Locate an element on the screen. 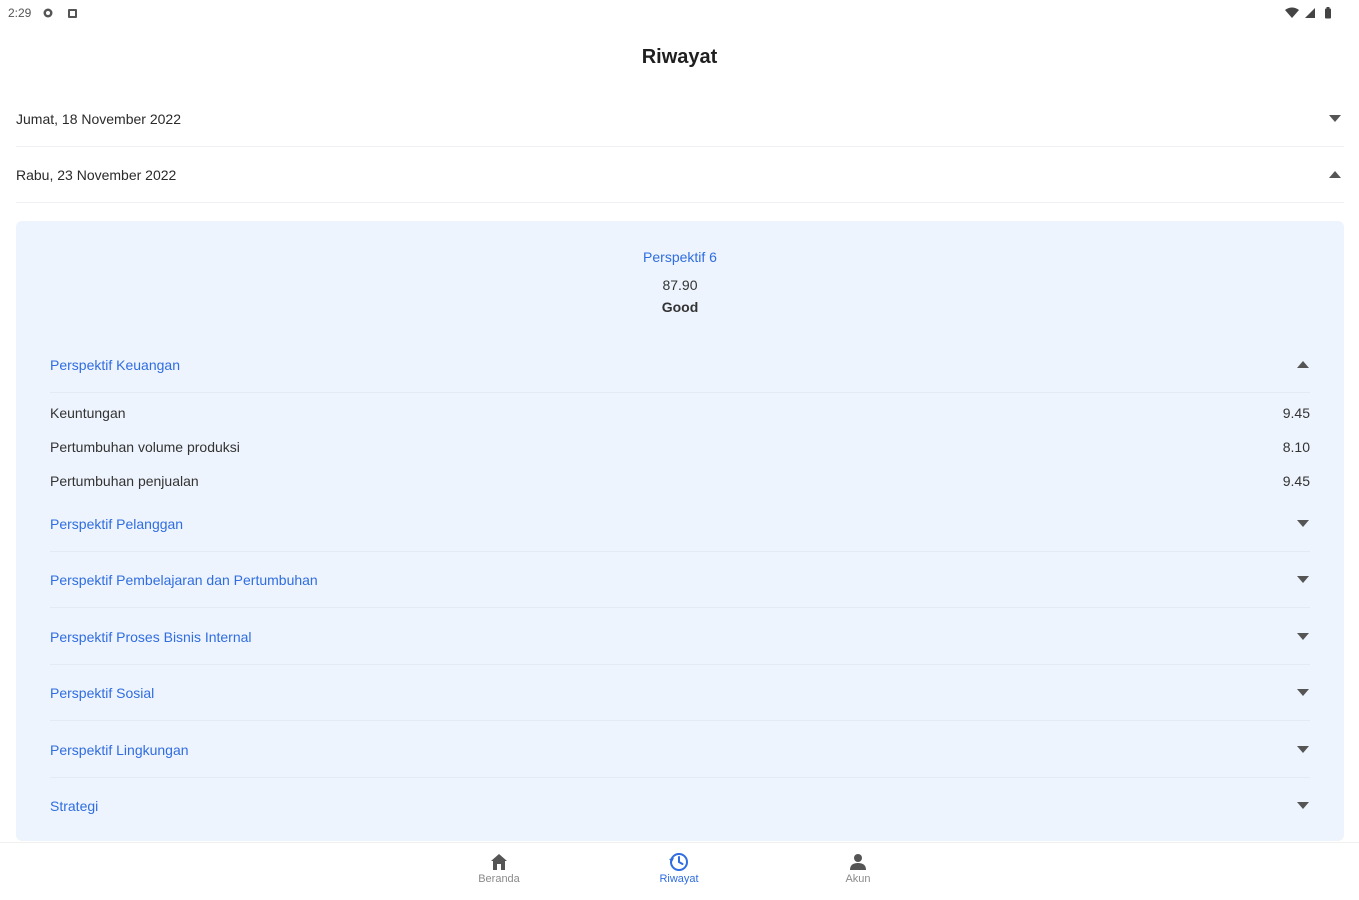  date-row-0: Jumat, 18 November 2022 is located at coordinates (680, 119).